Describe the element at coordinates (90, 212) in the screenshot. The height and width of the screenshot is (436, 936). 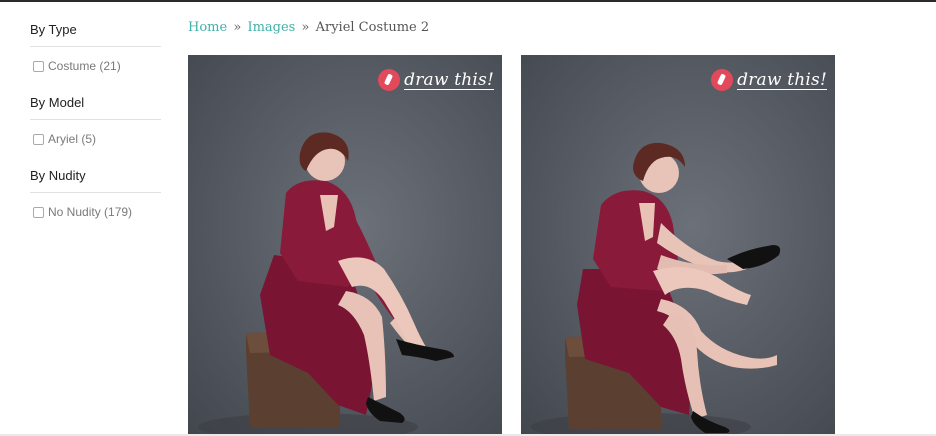
I see `filter-option-label: No Nudity (179)` at that location.